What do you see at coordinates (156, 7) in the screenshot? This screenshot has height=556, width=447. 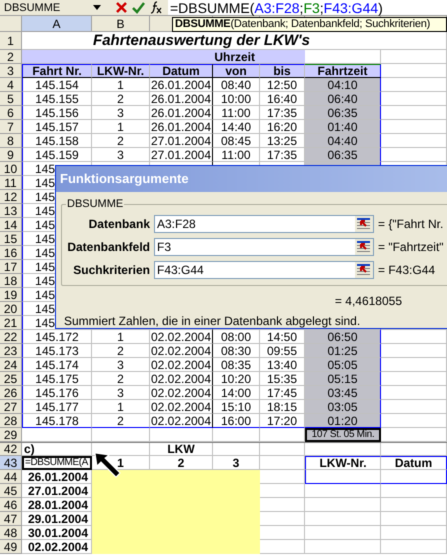 I see `function-icon` at bounding box center [156, 7].